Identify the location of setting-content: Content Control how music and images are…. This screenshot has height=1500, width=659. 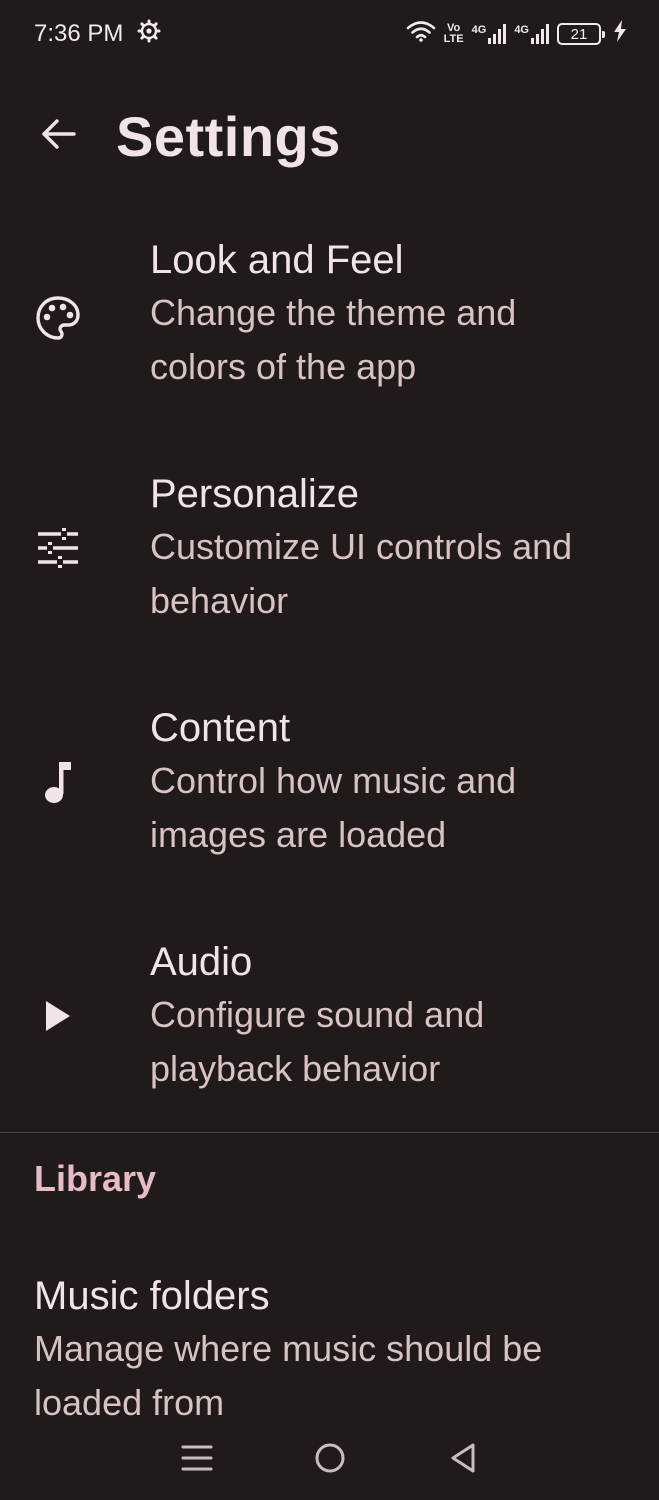
(329, 787).